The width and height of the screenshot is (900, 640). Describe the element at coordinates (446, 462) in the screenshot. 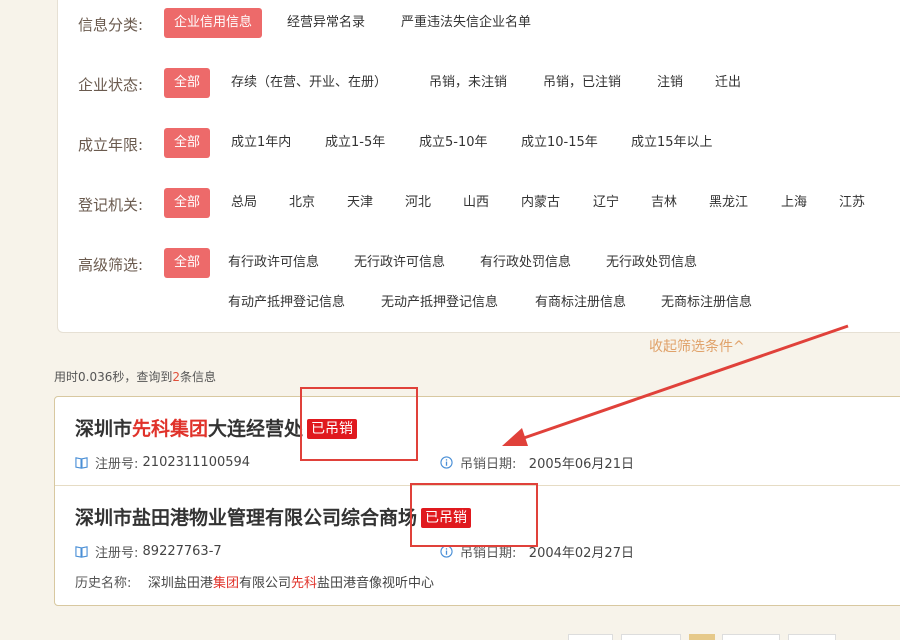

I see `info-icon` at that location.